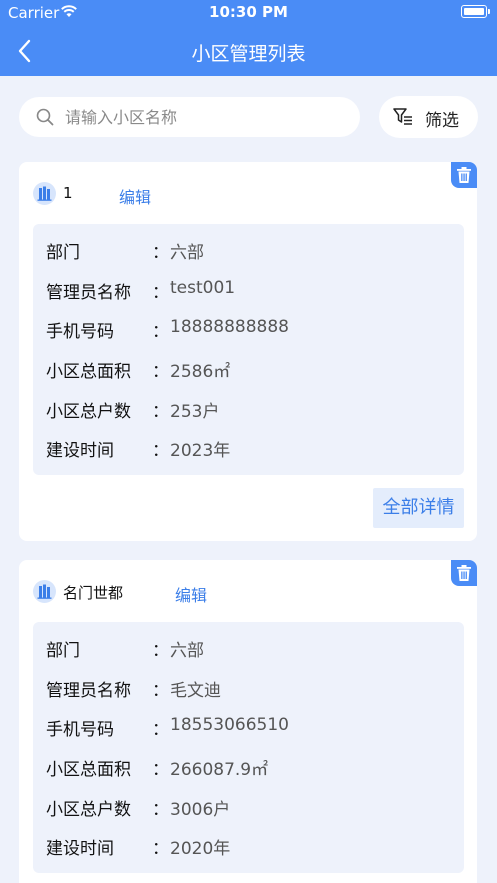 The height and width of the screenshot is (883, 497). I want to click on search-box, so click(189, 117).